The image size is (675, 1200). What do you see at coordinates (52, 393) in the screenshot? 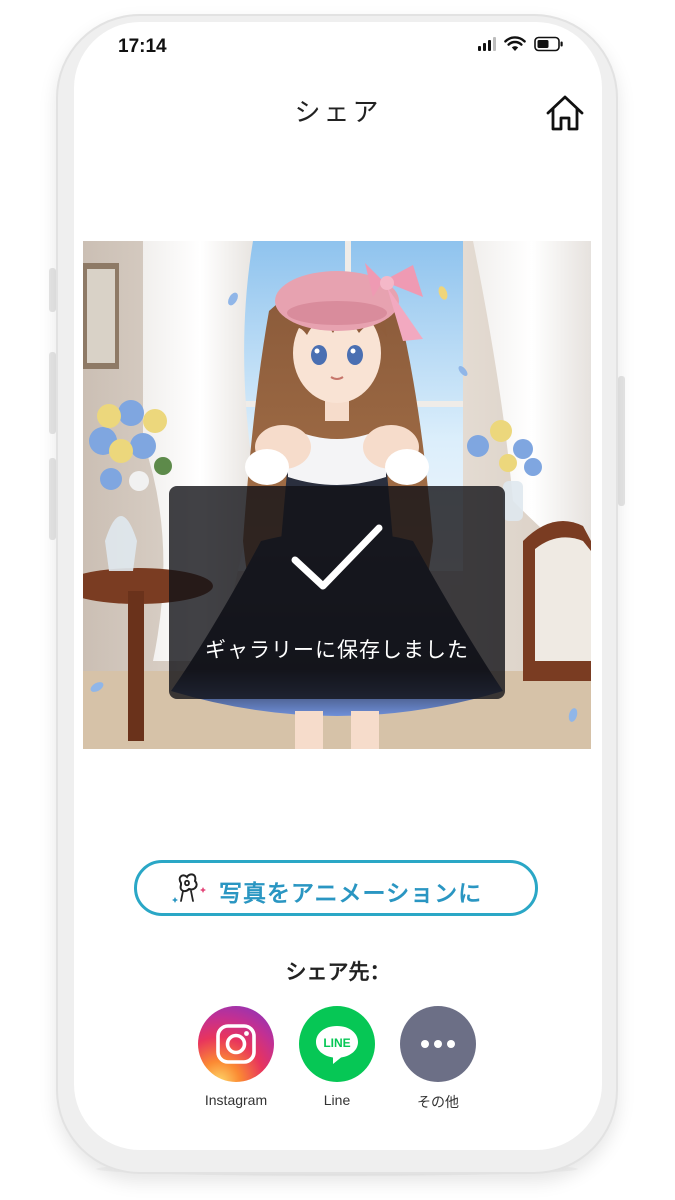
I see `volume-up-button` at bounding box center [52, 393].